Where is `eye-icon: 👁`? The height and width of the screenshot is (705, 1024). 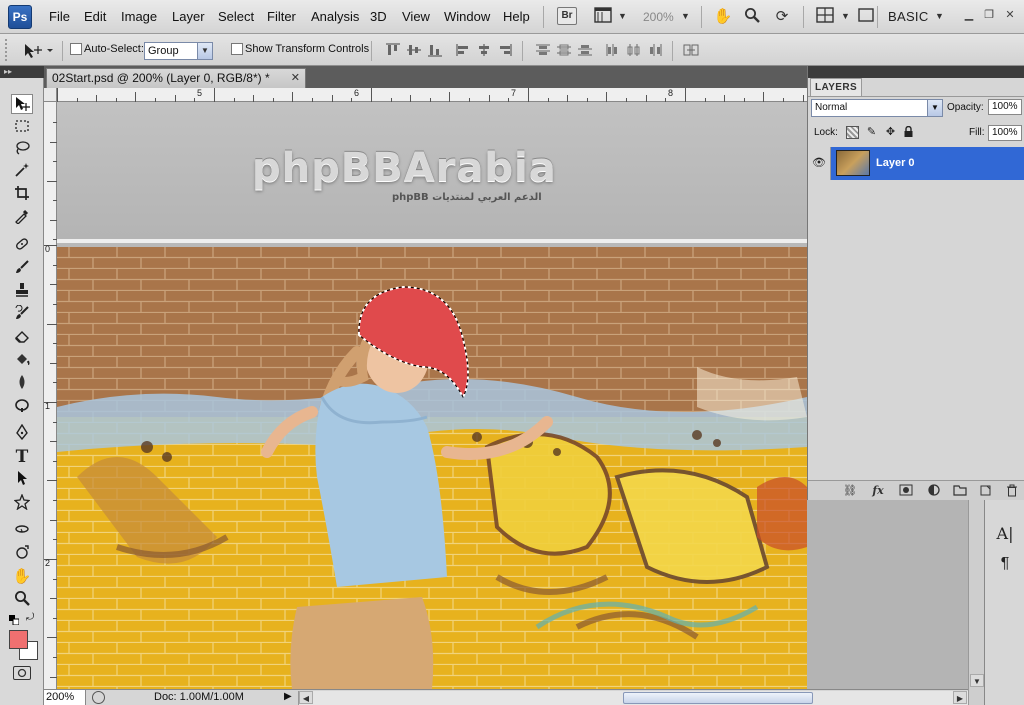 eye-icon: 👁 is located at coordinates (819, 163).